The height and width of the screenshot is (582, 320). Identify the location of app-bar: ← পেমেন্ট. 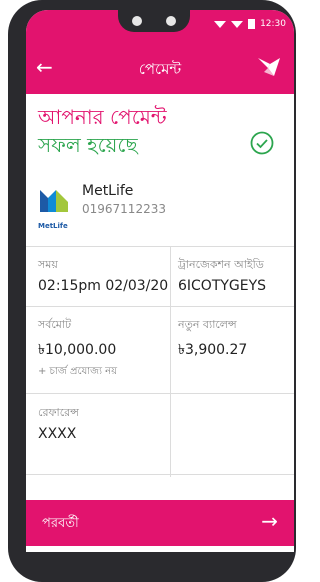
(160, 68).